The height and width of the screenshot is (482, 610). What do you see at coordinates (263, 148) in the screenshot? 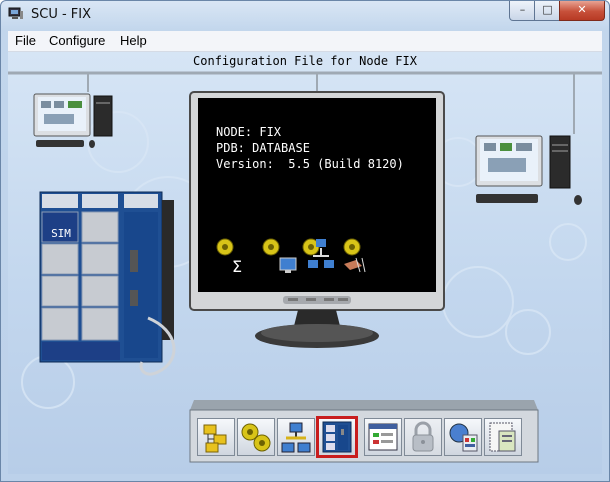
I see `pdb-line: PDB: DATABASE` at bounding box center [263, 148].